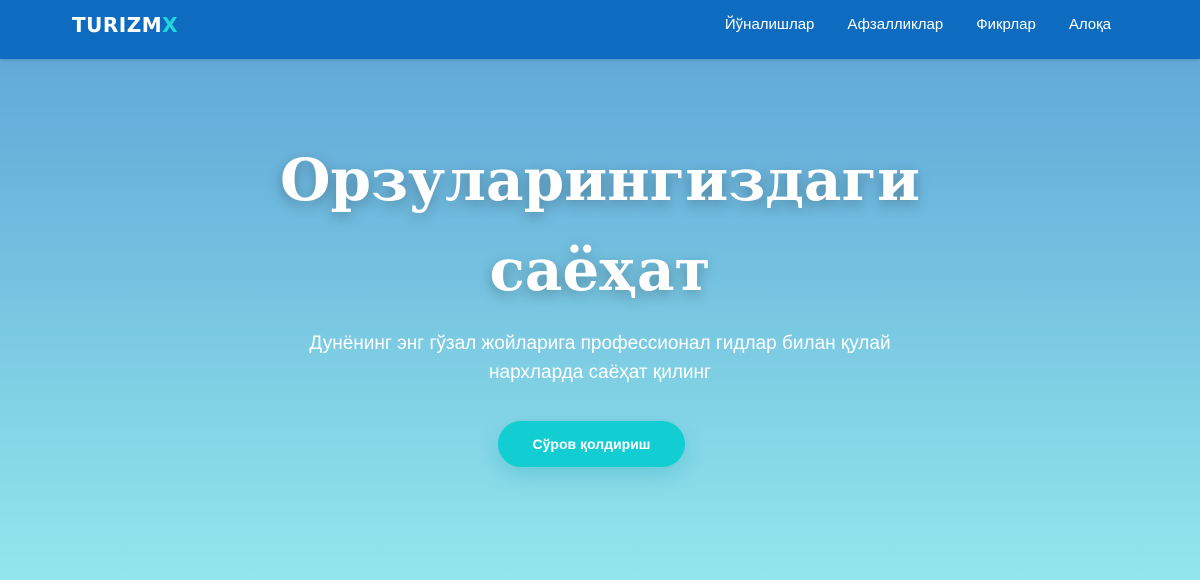  I want to click on nav-link-directions: Йўналишлар, so click(770, 24).